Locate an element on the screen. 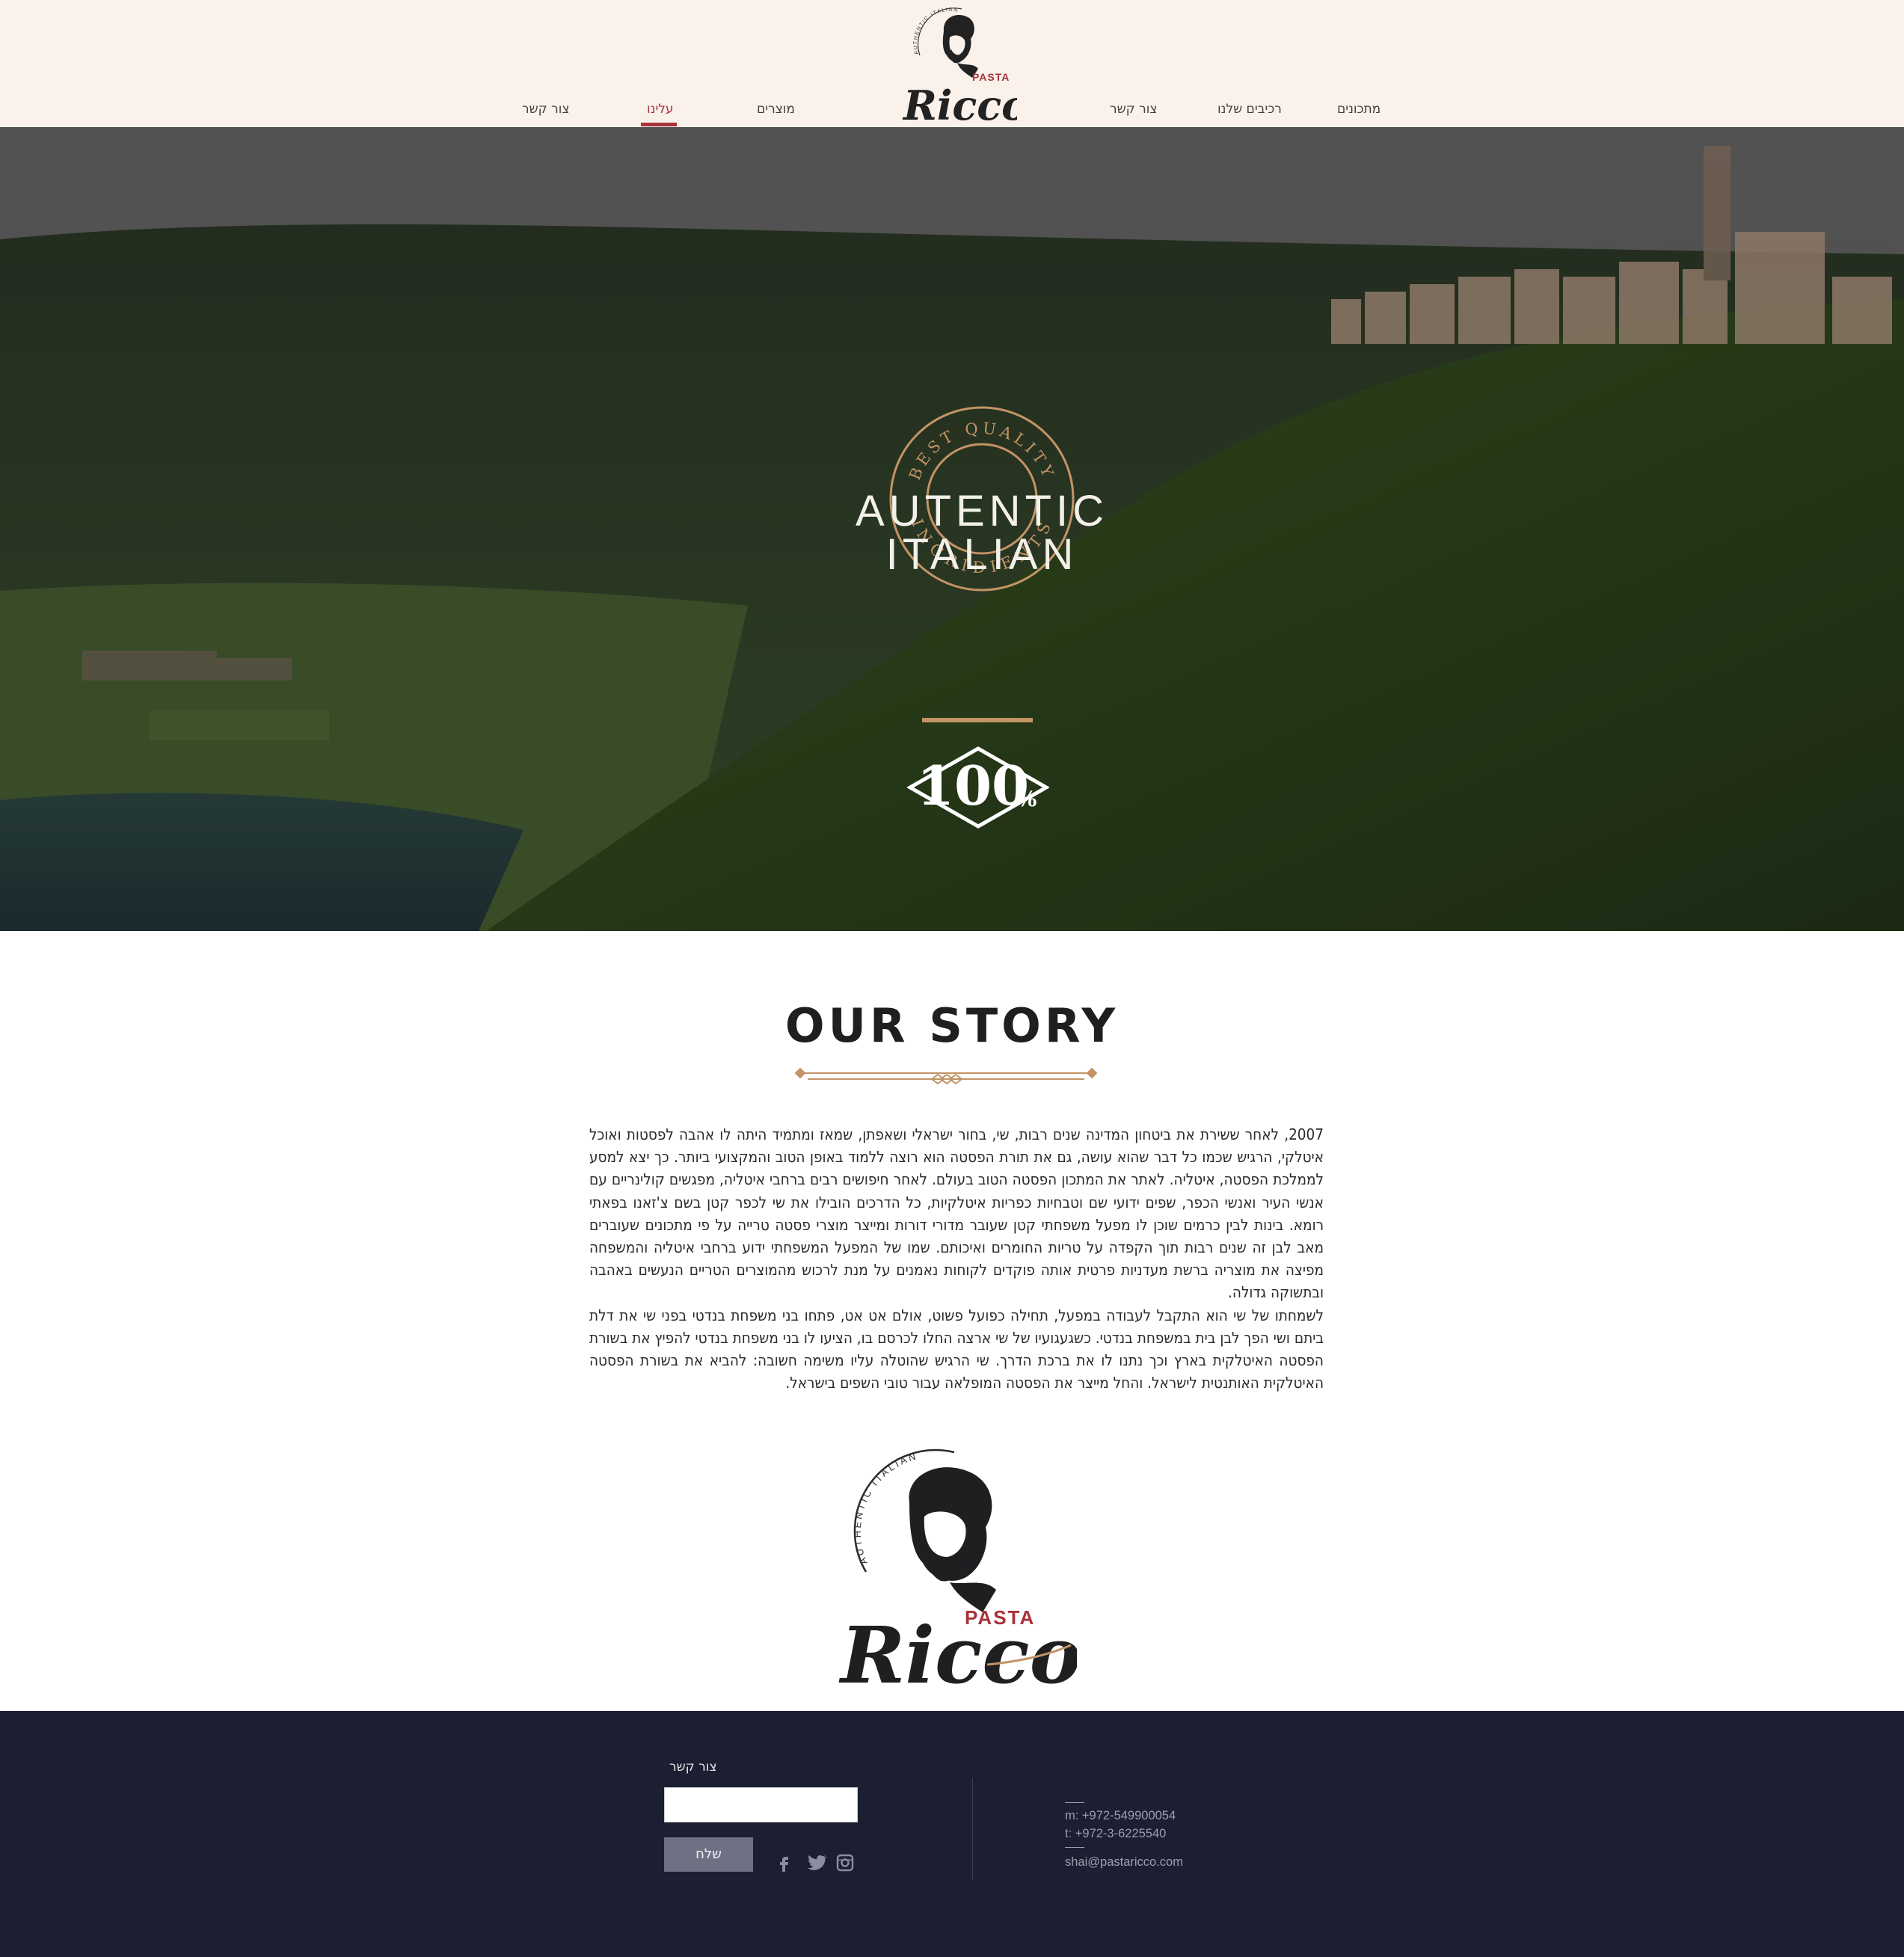 This screenshot has width=1904, height=1957. nav-contact-right: צור קשר is located at coordinates (1133, 109).